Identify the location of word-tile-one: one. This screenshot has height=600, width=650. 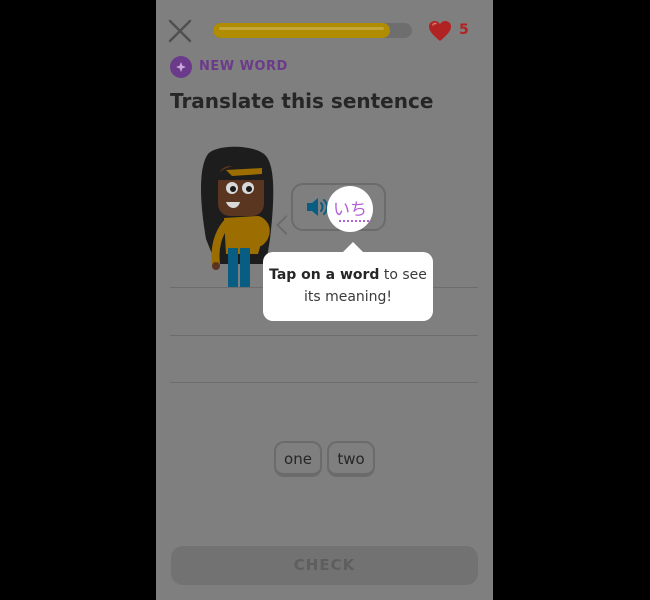
(298, 459).